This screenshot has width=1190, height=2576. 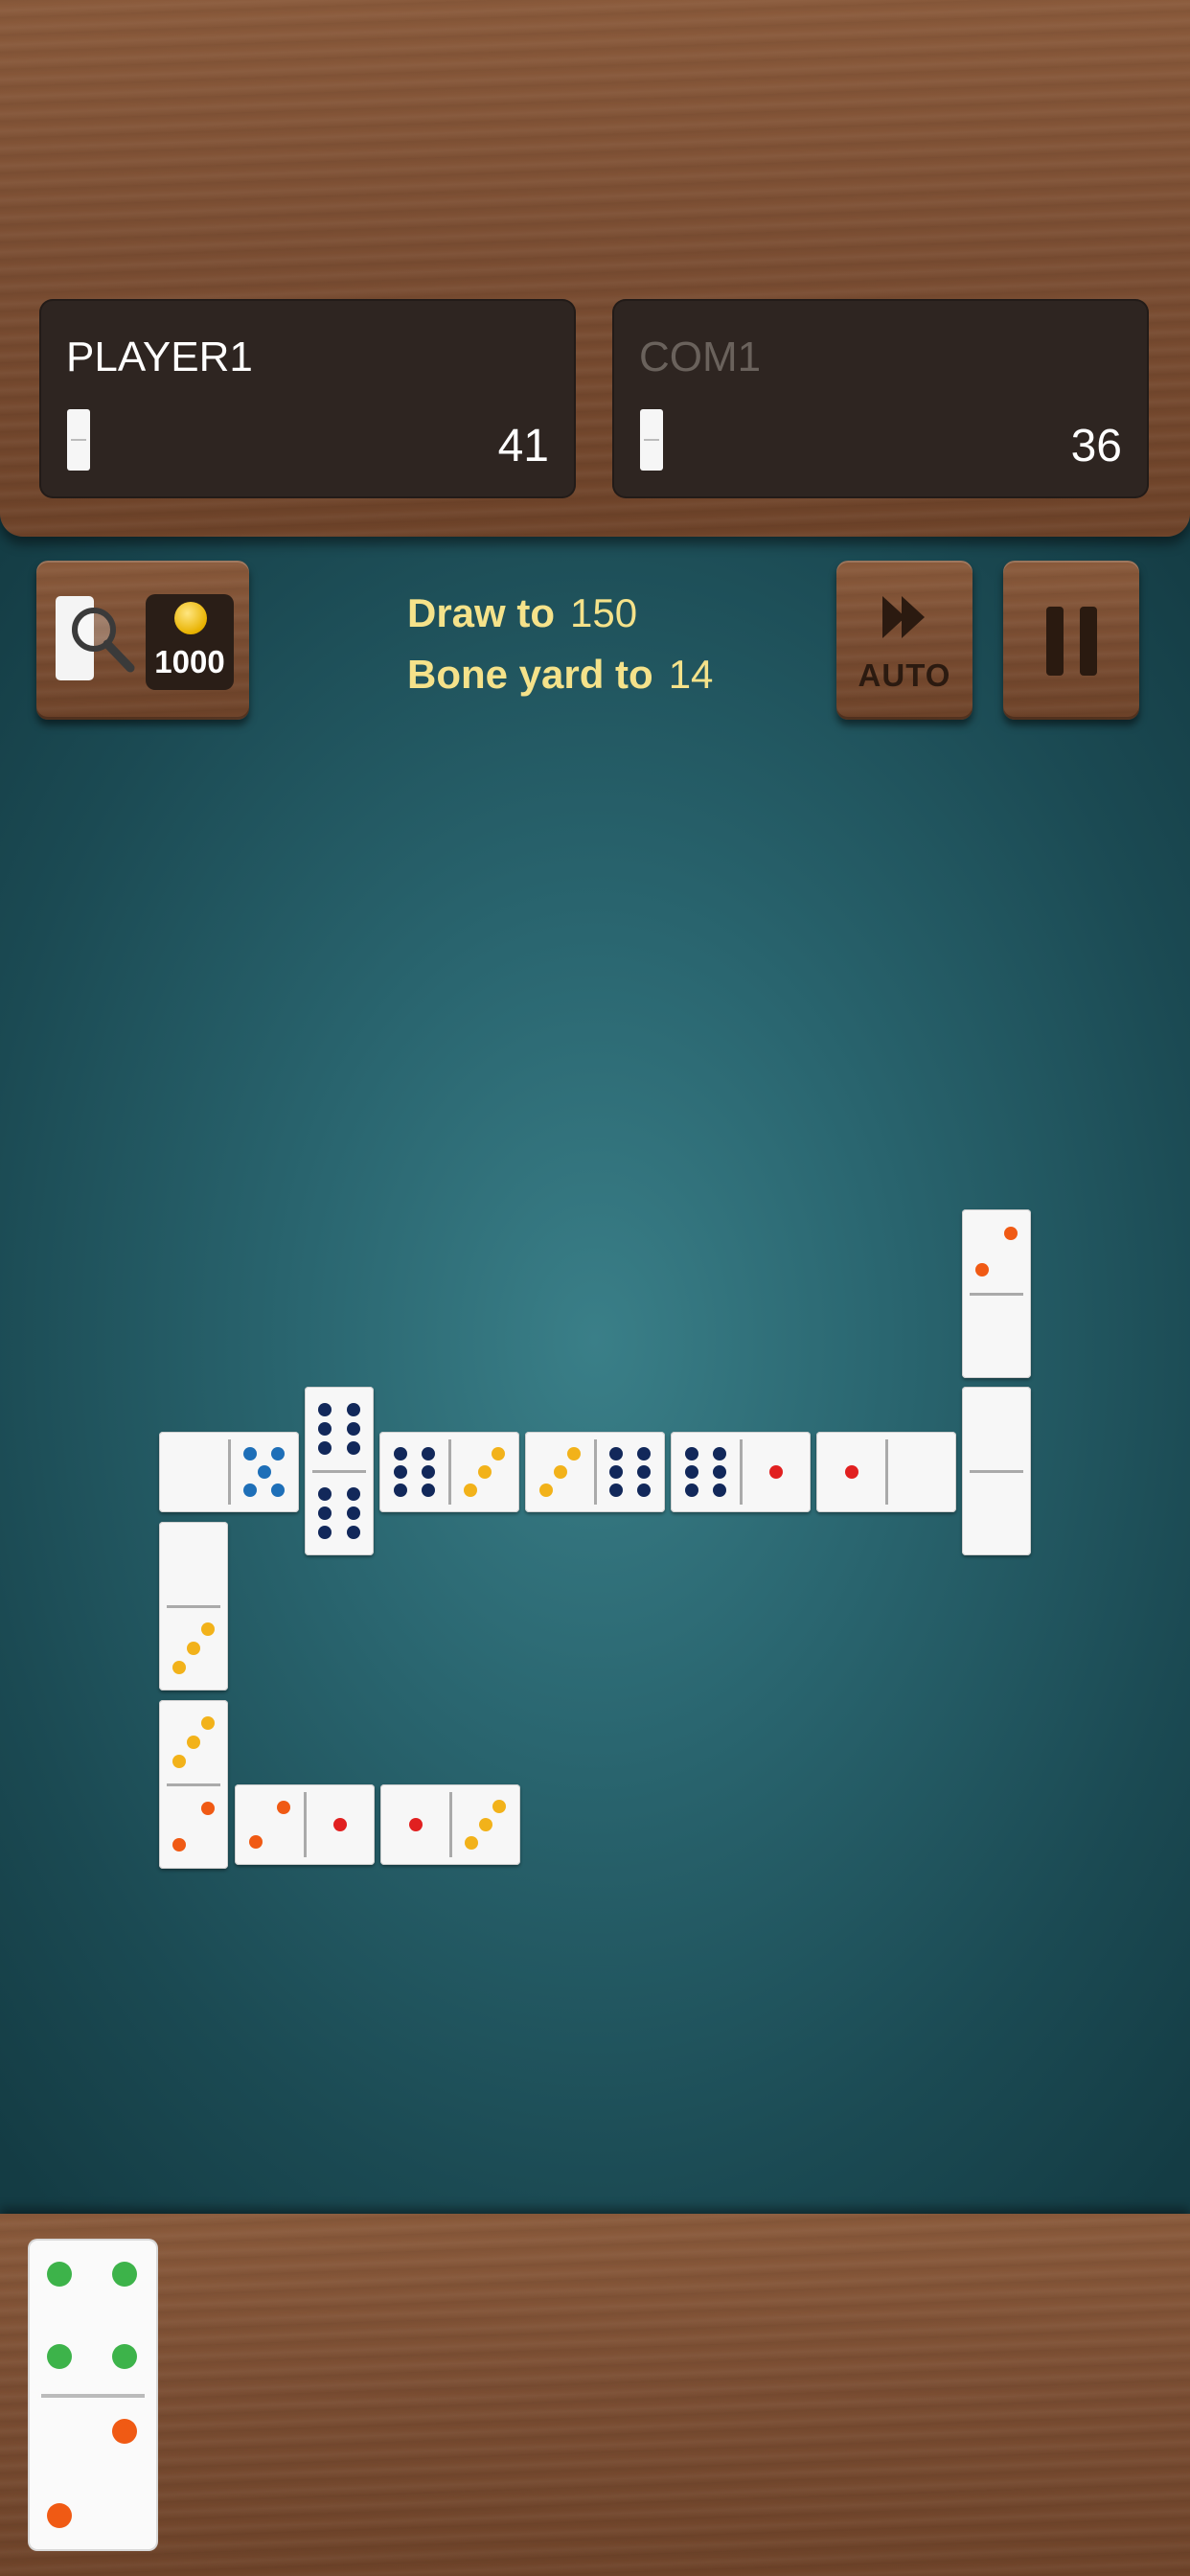 What do you see at coordinates (904, 617) in the screenshot?
I see `fast-forward-icon` at bounding box center [904, 617].